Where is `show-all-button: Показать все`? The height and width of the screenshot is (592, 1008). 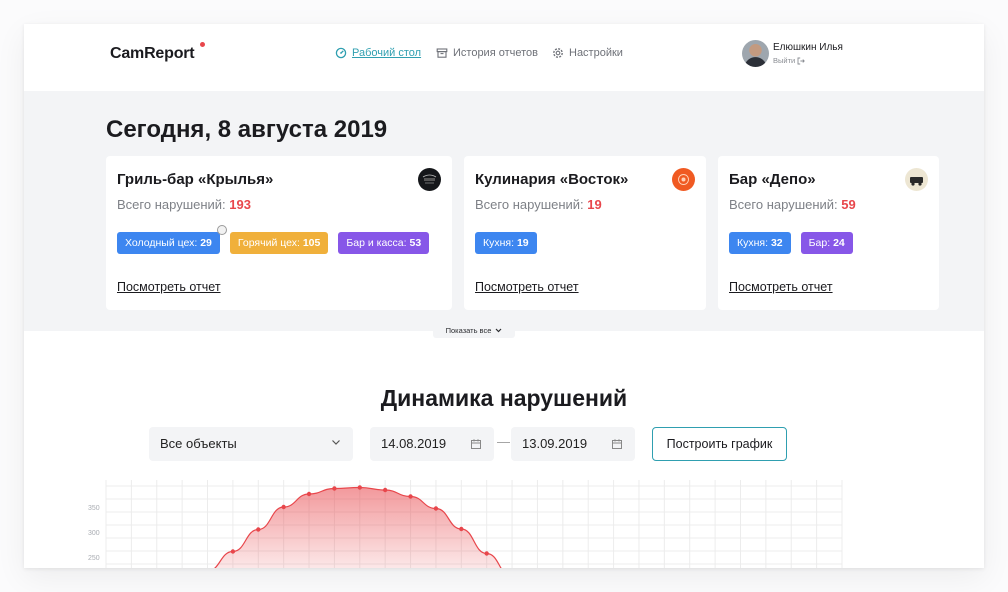 show-all-button: Показать все is located at coordinates (474, 330).